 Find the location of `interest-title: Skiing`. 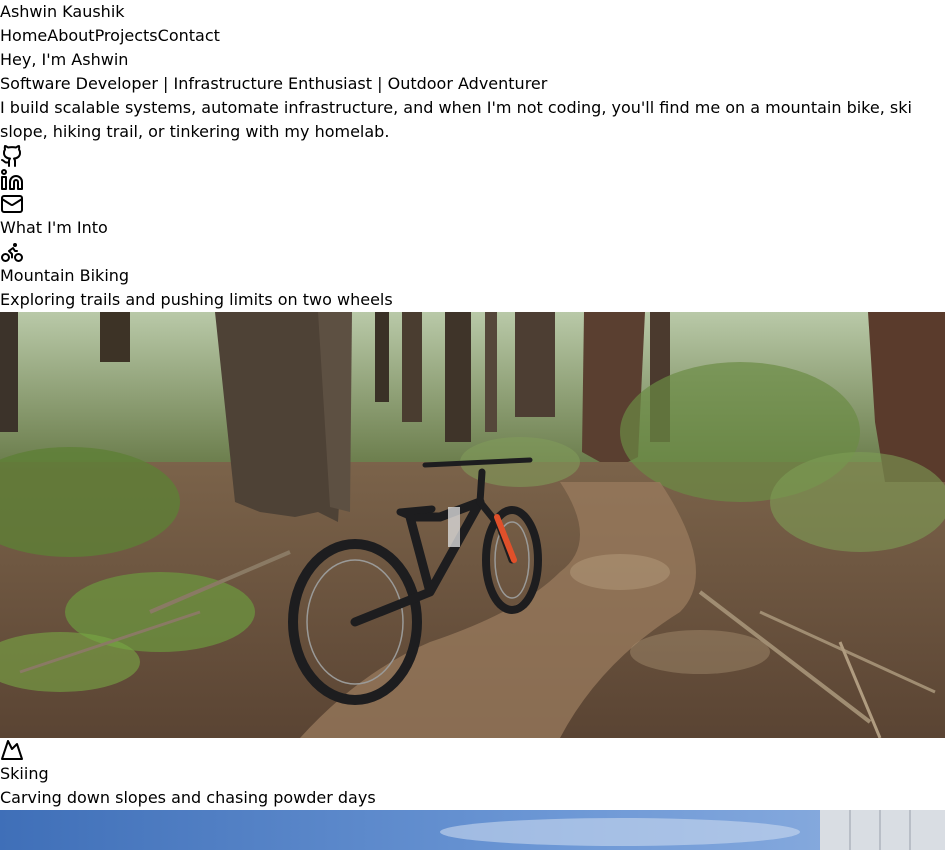

interest-title: Skiing is located at coordinates (24, 773).